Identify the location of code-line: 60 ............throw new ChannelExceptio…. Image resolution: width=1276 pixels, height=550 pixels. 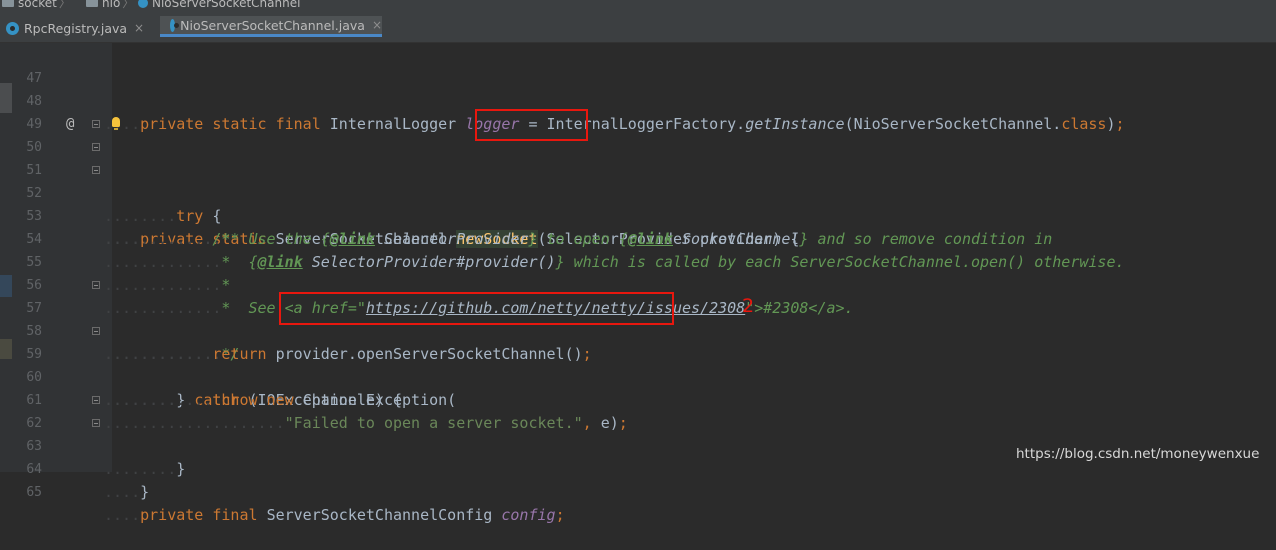
(638, 376).